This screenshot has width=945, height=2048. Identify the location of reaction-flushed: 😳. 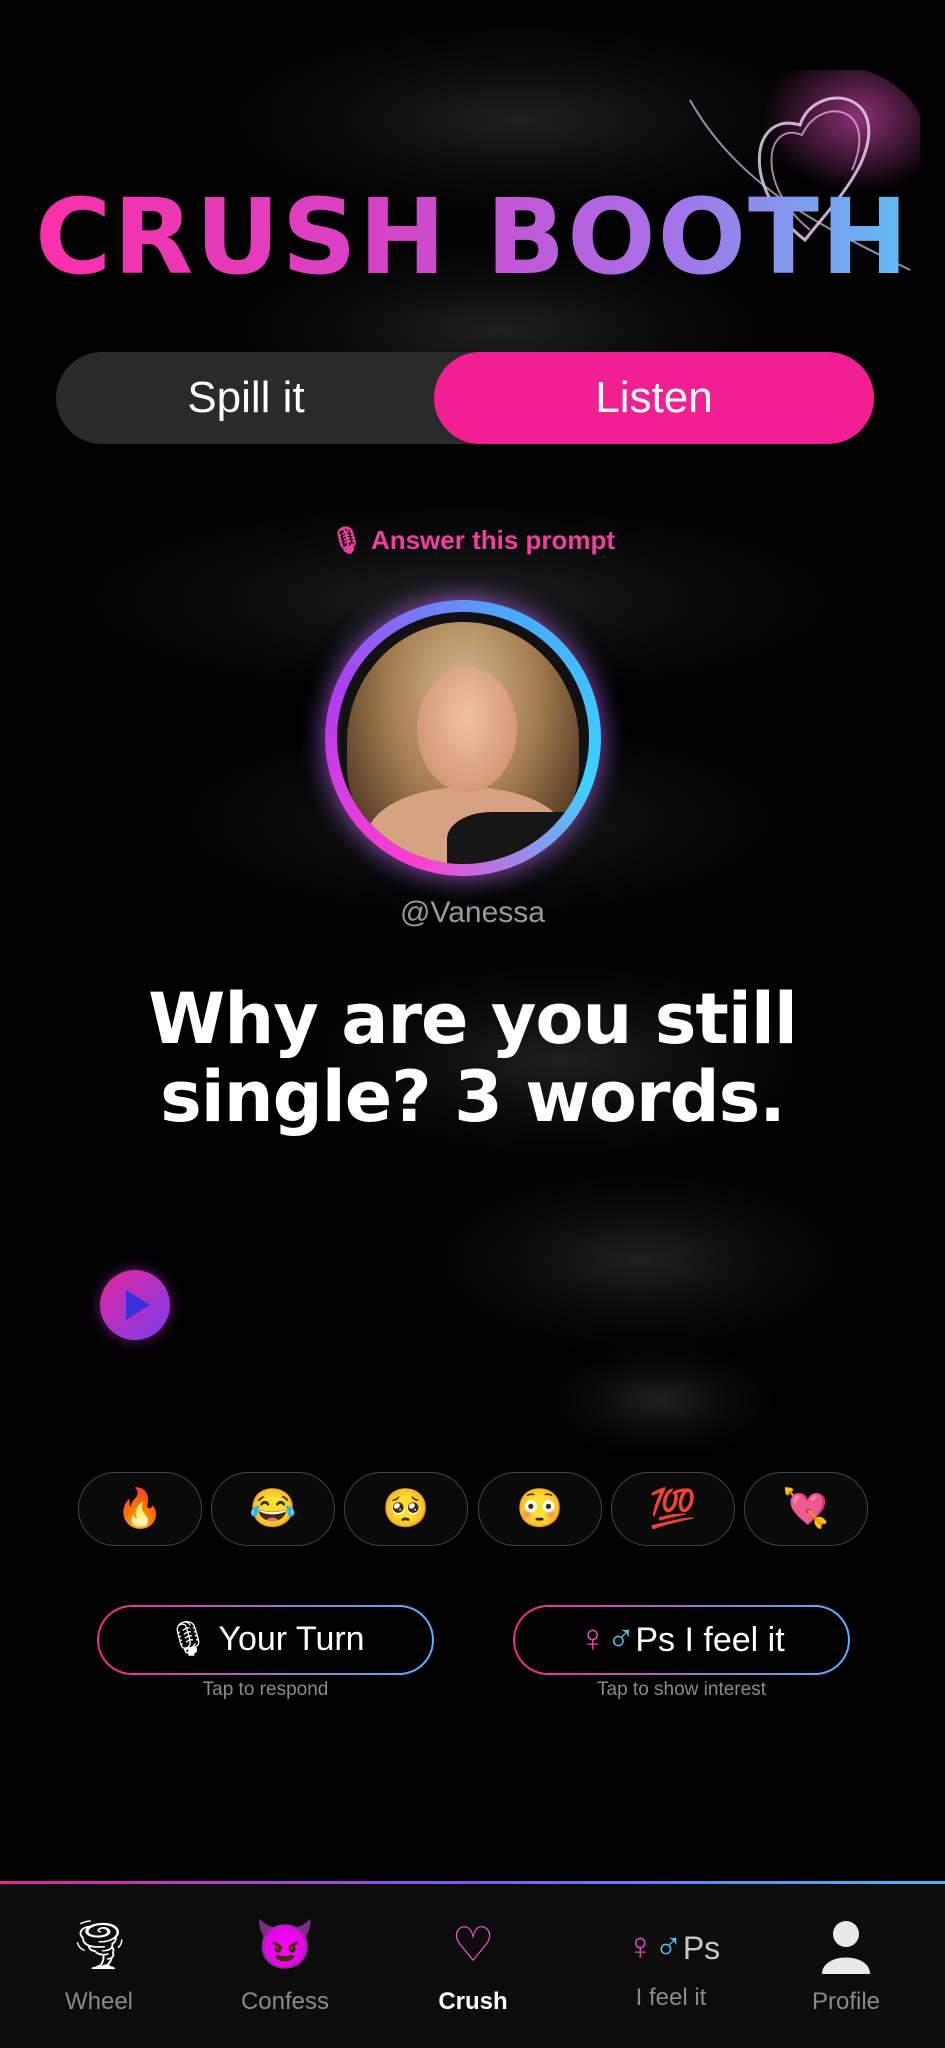
(540, 1509).